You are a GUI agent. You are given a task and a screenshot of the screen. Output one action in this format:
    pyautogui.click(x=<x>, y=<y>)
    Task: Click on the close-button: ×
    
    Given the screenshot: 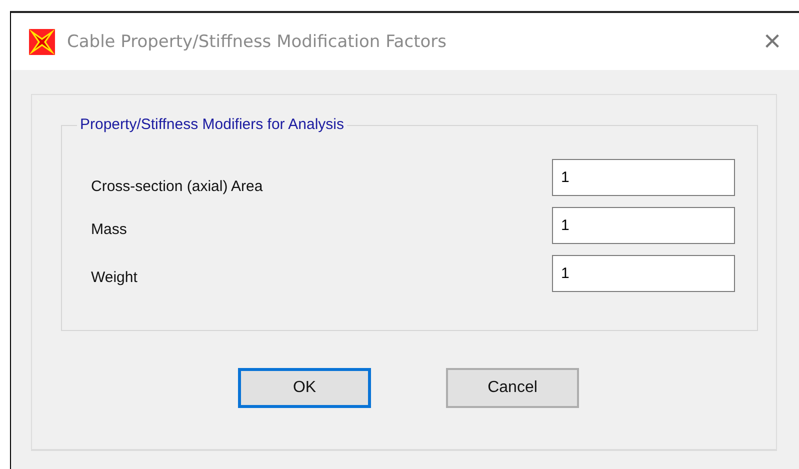 What is the action you would take?
    pyautogui.click(x=772, y=41)
    